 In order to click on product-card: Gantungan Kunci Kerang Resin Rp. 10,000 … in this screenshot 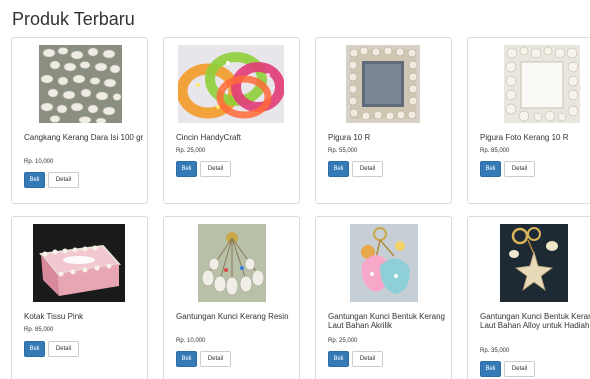, I will do `click(231, 297)`.